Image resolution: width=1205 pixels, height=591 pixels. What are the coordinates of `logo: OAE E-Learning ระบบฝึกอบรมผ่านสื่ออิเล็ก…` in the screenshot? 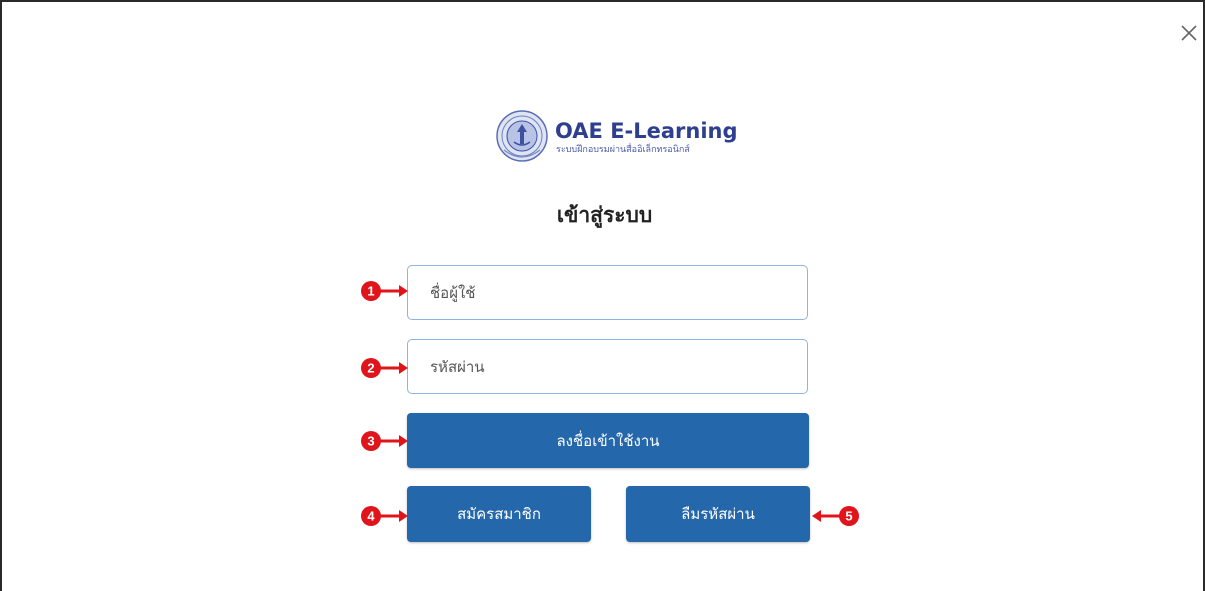 It's located at (621, 138).